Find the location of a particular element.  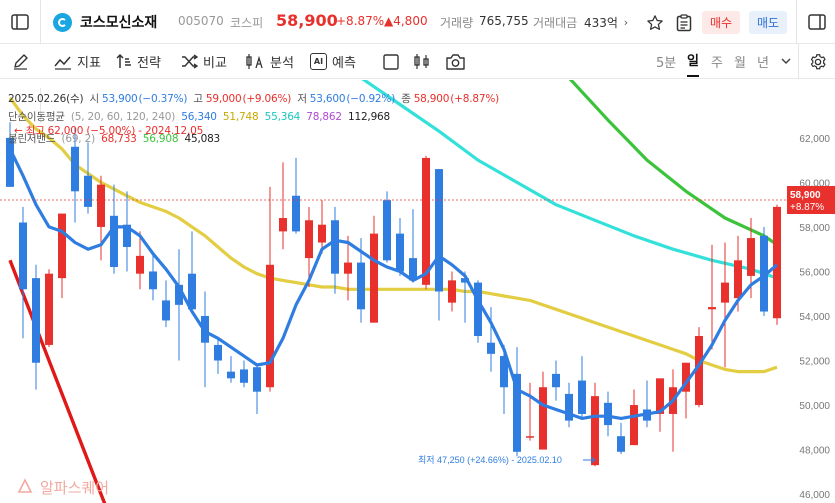

stock-name: 코스모신소재 is located at coordinates (118, 22).